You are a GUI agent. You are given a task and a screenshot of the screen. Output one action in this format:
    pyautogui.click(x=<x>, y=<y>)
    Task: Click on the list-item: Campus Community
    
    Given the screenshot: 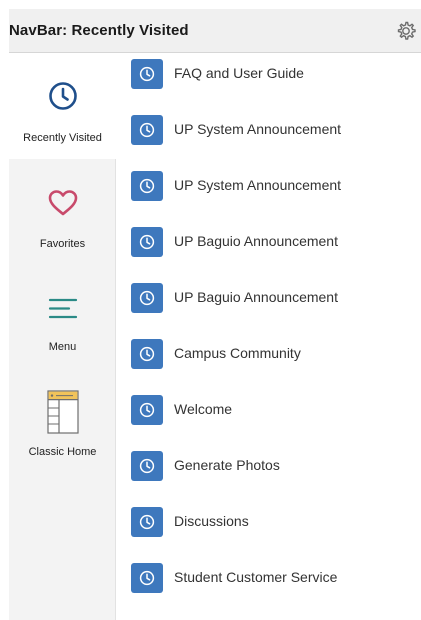 What is the action you would take?
    pyautogui.click(x=268, y=355)
    